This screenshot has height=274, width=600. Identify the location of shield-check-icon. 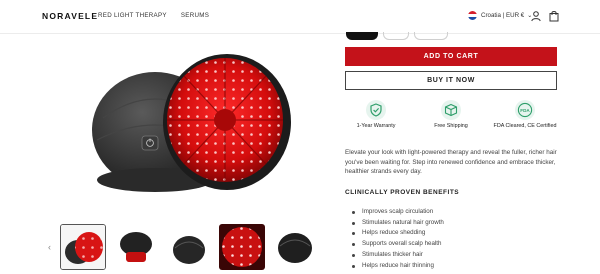
(376, 110).